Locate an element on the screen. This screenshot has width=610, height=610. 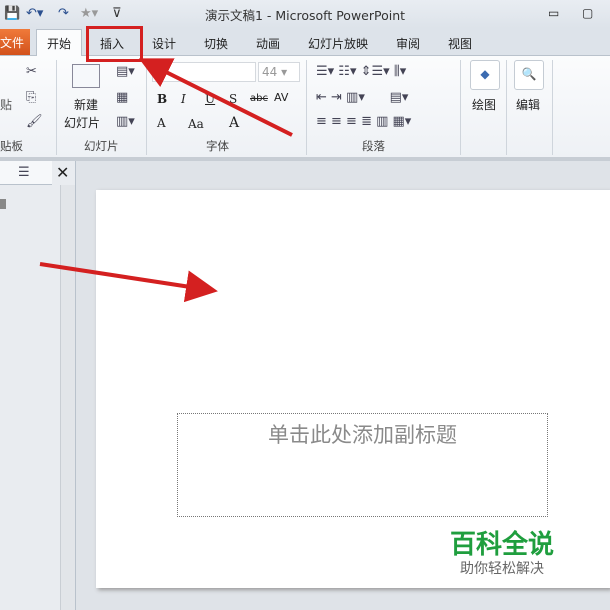
watermark-title: 百科全说 is located at coordinates (502, 545).